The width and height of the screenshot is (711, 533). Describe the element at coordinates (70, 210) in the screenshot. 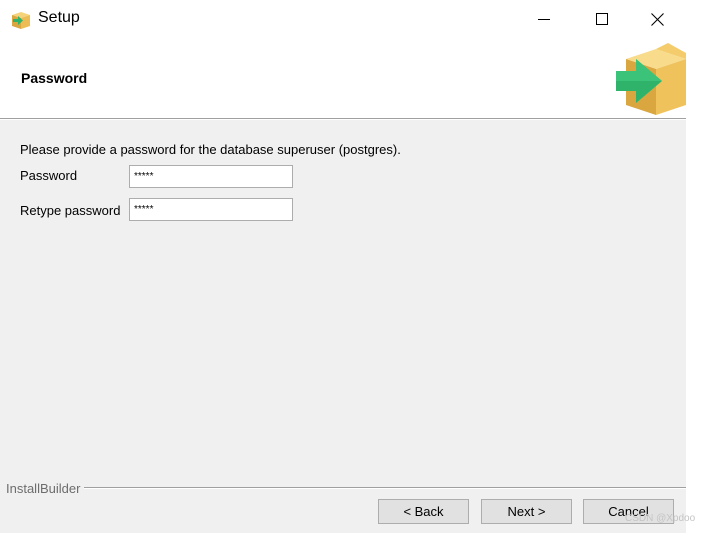

I see `retype-password-label: Retype password` at that location.